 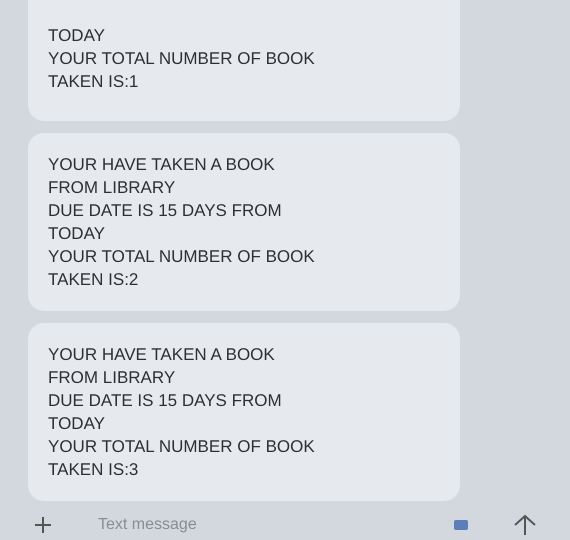 What do you see at coordinates (182, 59) in the screenshot?
I see `message-text: TODAY YOUR TOTAL NUMBER OF BOOK TAKEN IS:1` at bounding box center [182, 59].